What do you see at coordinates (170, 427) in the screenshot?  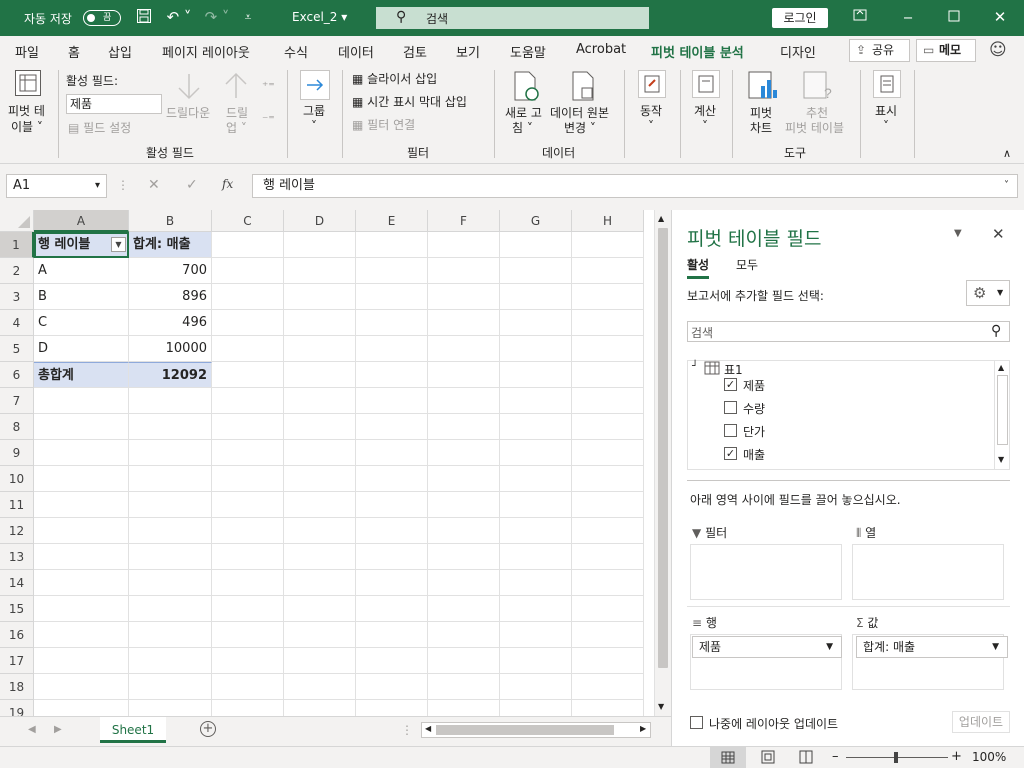 I see `cell-b8` at bounding box center [170, 427].